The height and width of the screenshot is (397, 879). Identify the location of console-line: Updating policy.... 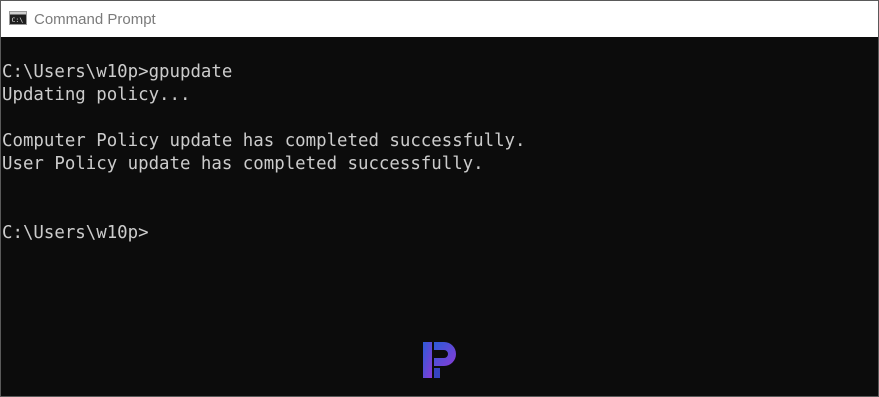
(96, 95).